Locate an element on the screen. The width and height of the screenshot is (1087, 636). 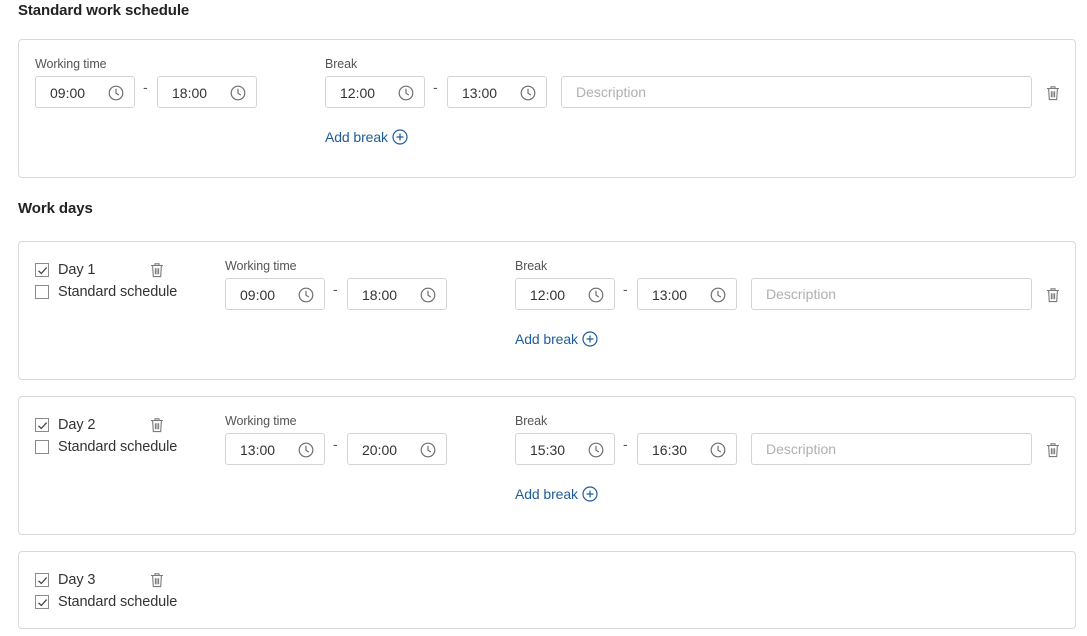
day-checkbox: Day 2 is located at coordinates (65, 425).